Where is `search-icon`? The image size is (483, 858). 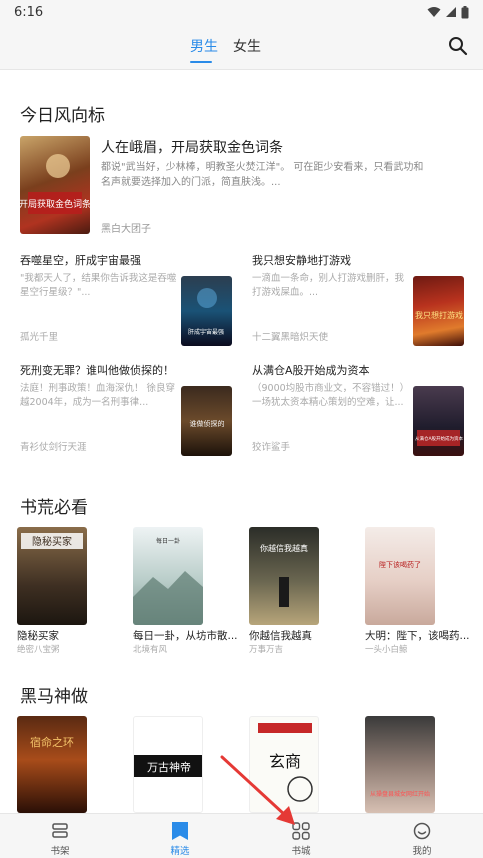 search-icon is located at coordinates (458, 46).